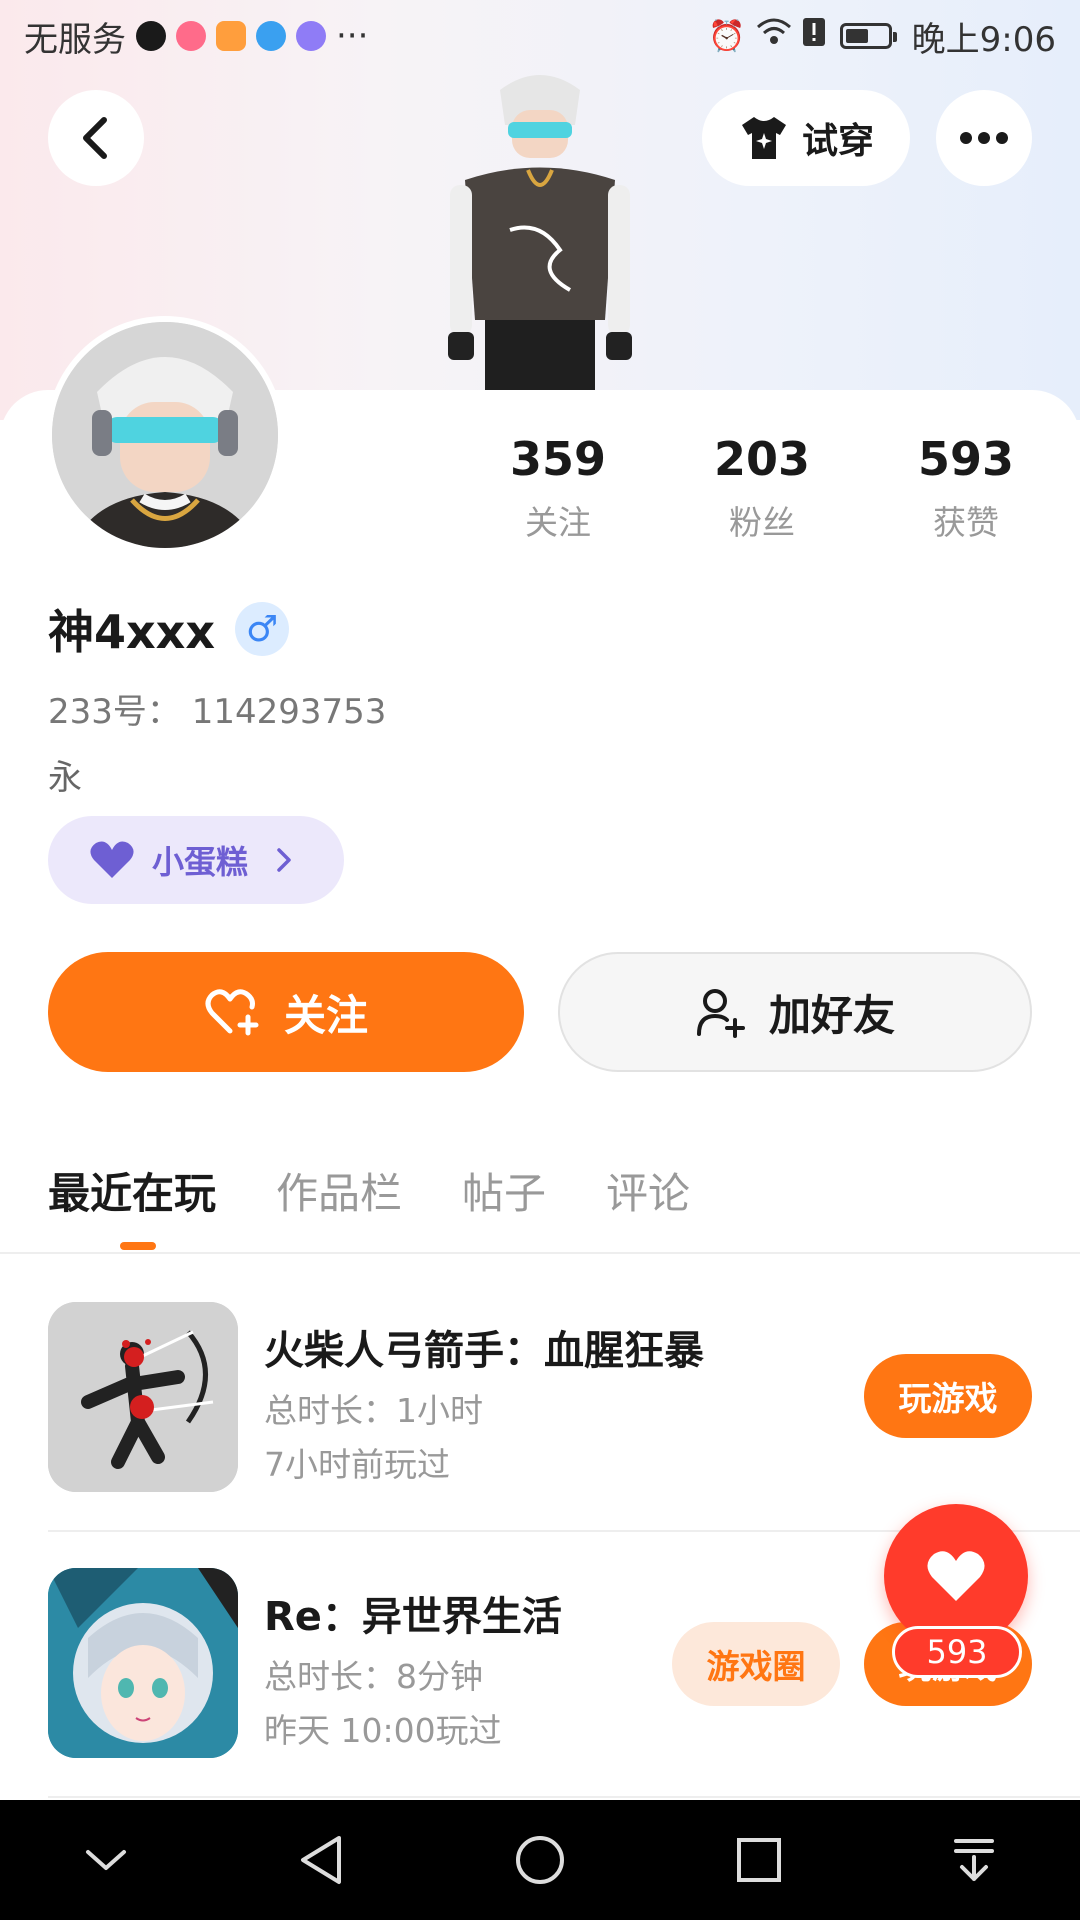  Describe the element at coordinates (814, 36) in the screenshot. I see `alert-icon` at that location.